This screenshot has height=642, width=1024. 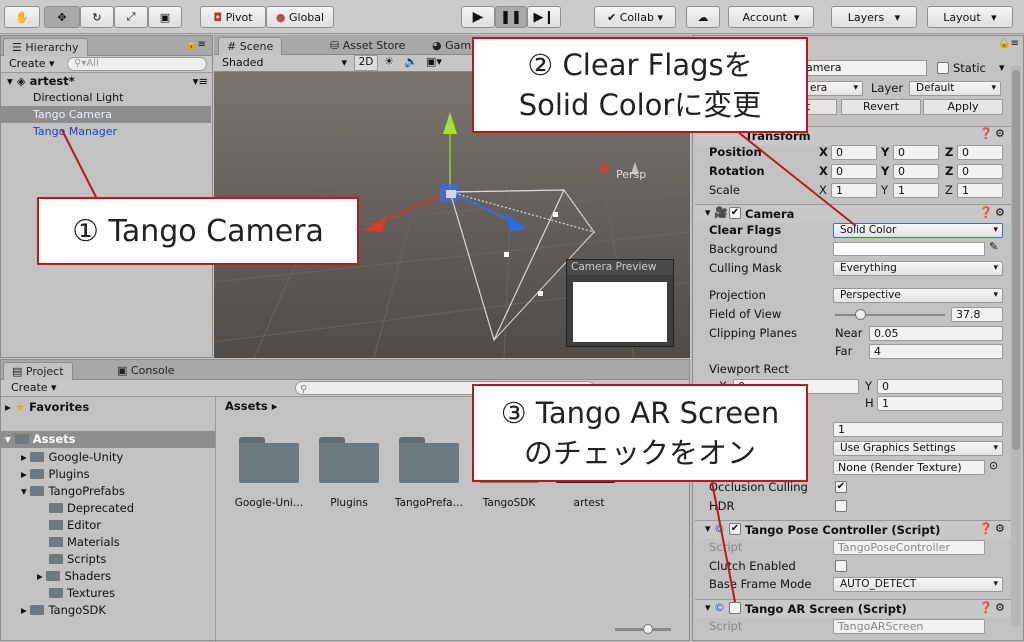 I want to click on hierarchy-create-button: Create ▾, so click(x=32, y=63).